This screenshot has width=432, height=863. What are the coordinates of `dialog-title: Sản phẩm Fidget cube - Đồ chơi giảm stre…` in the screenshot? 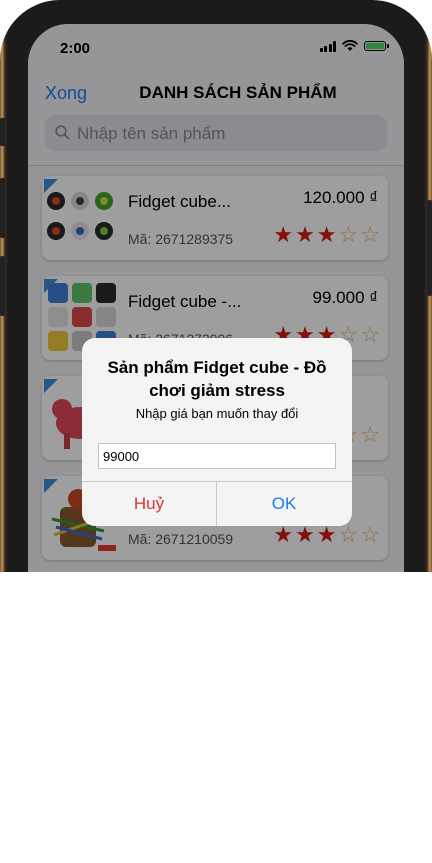 It's located at (217, 379).